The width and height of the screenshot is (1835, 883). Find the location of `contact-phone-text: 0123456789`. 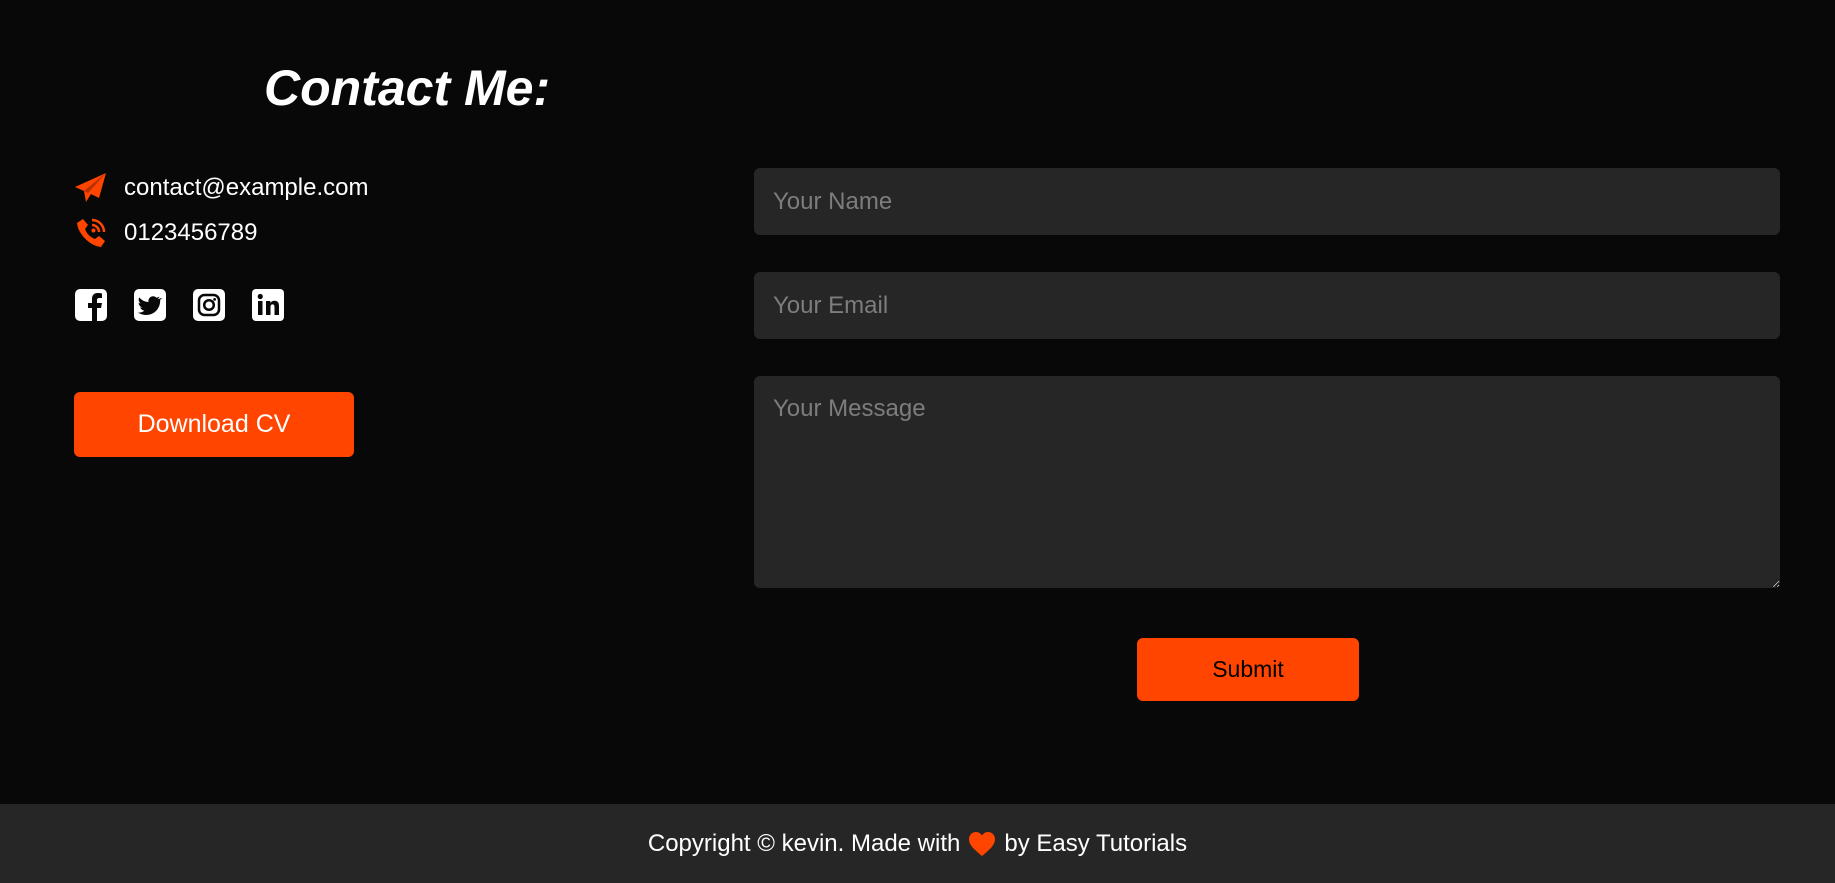

contact-phone-text: 0123456789 is located at coordinates (190, 233).